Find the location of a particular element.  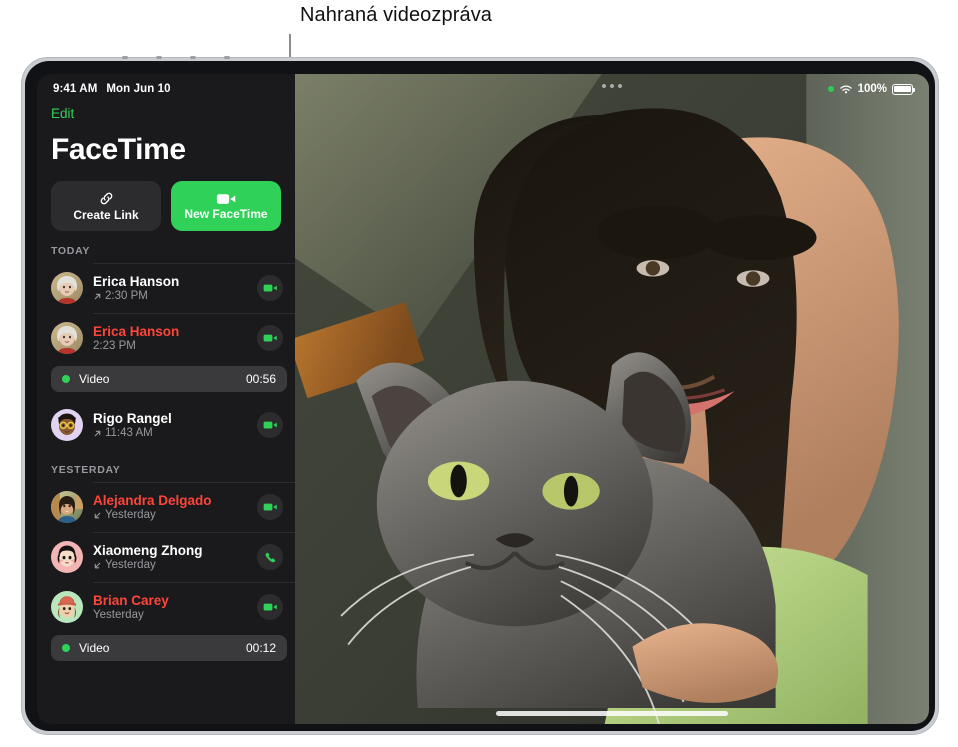

call-subtitle: 2:30 PM is located at coordinates (170, 296).